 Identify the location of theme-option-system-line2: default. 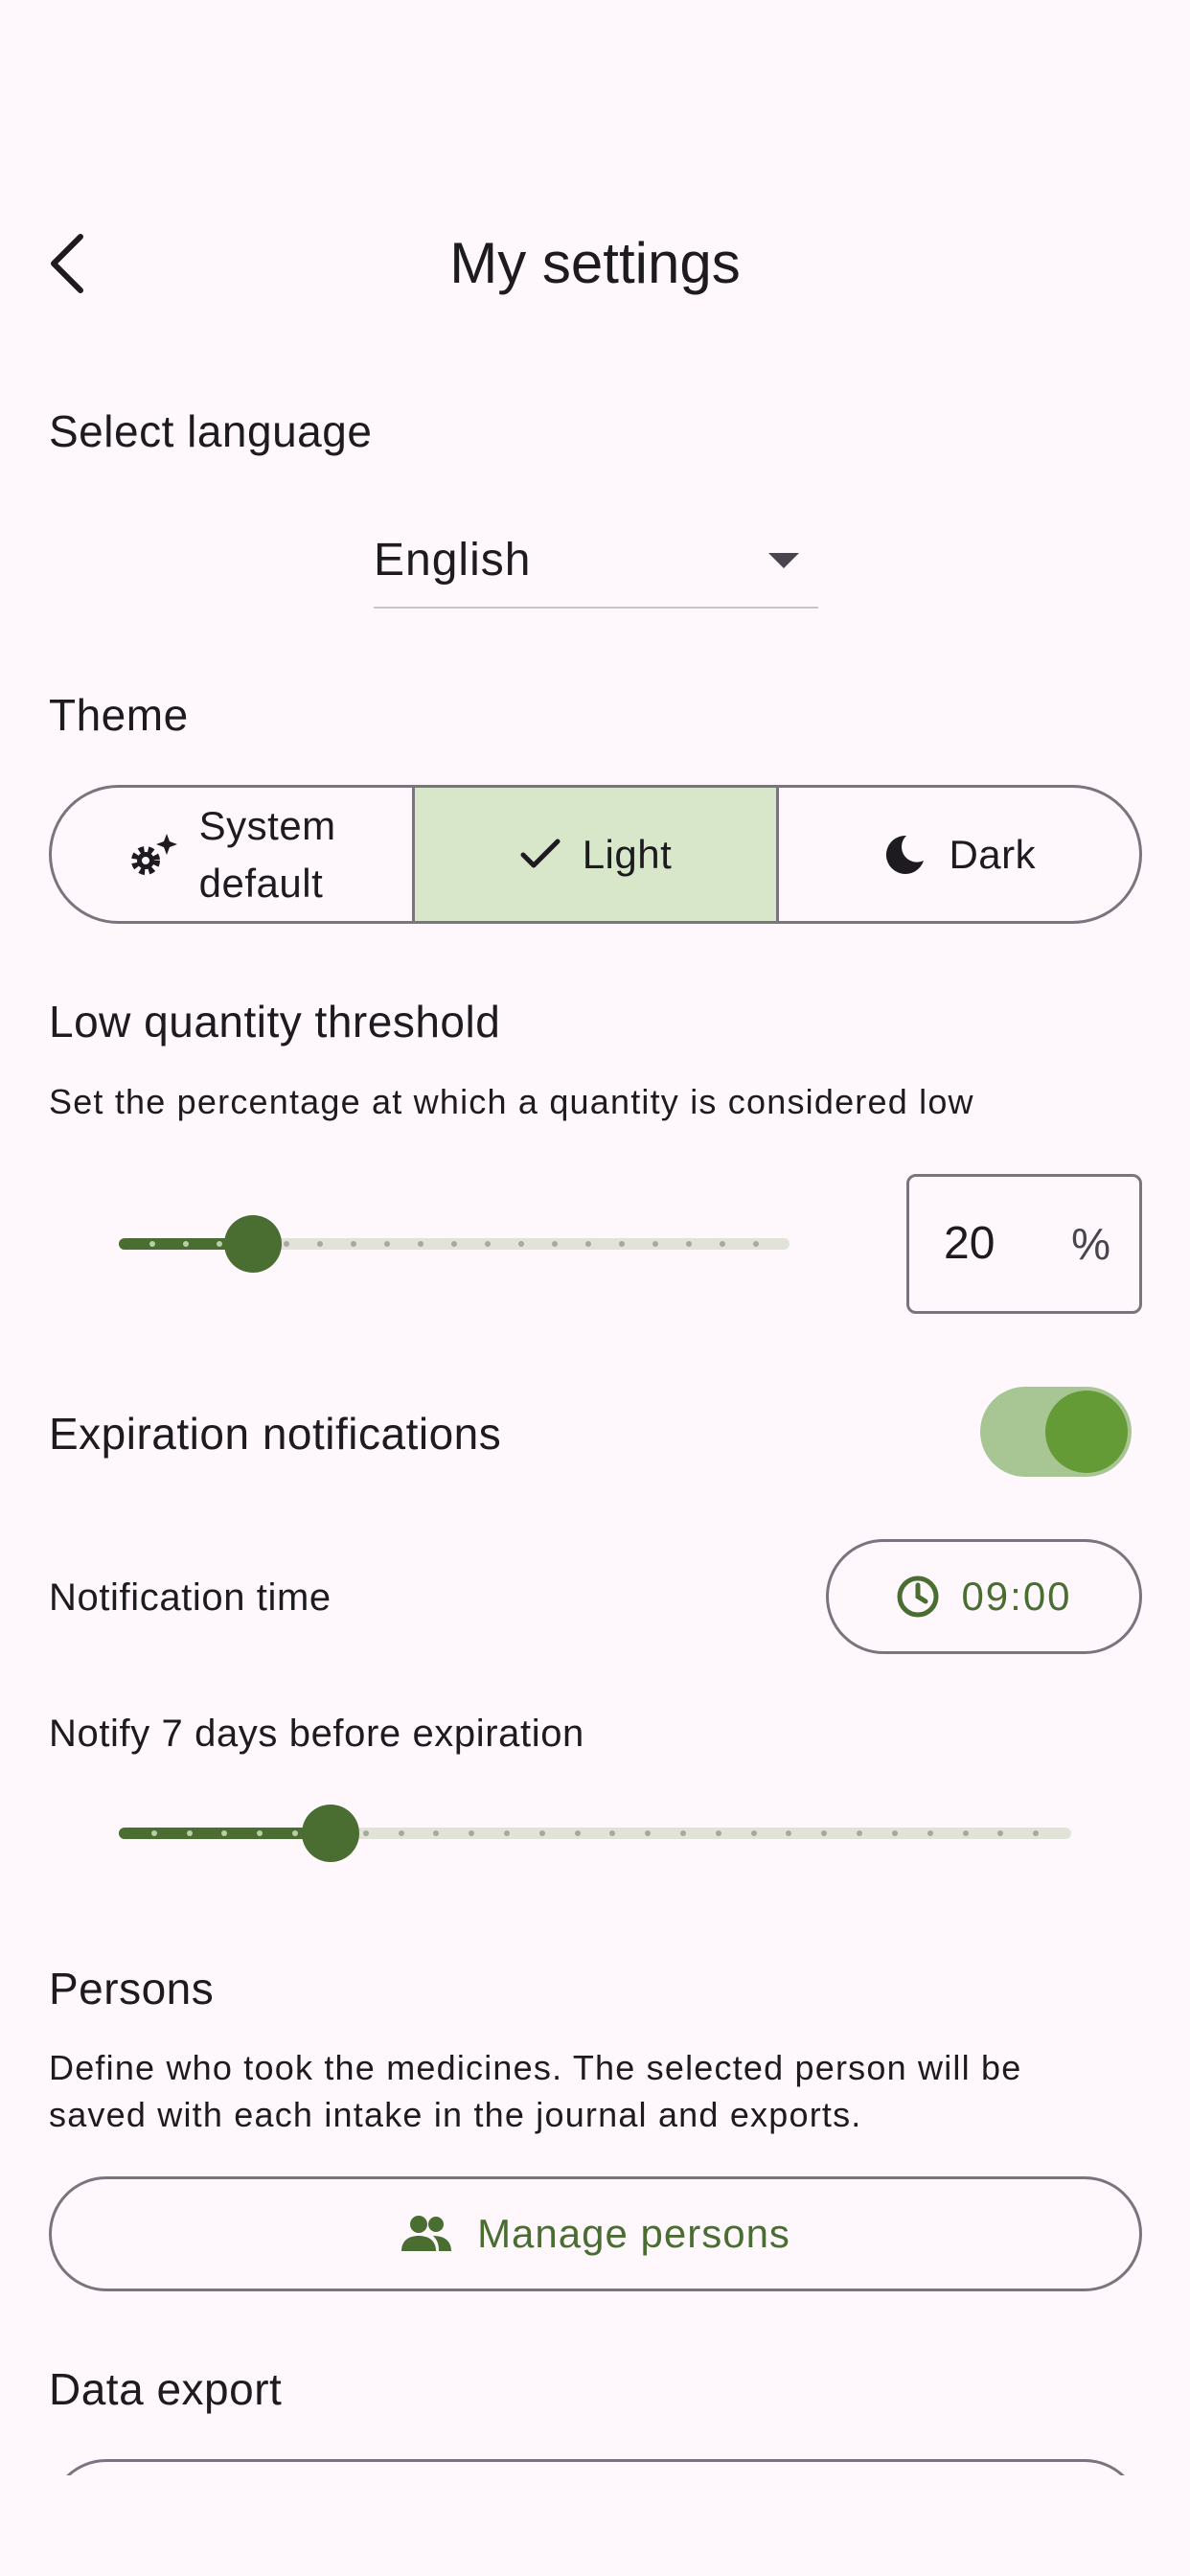
(261, 883).